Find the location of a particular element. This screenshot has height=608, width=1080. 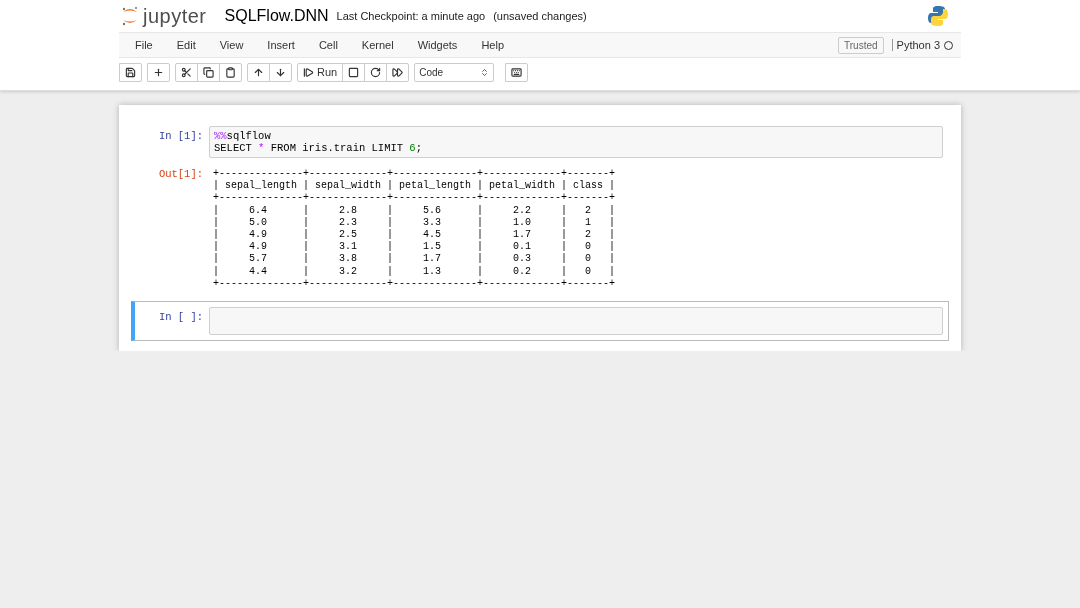

move-up-button is located at coordinates (258, 72).